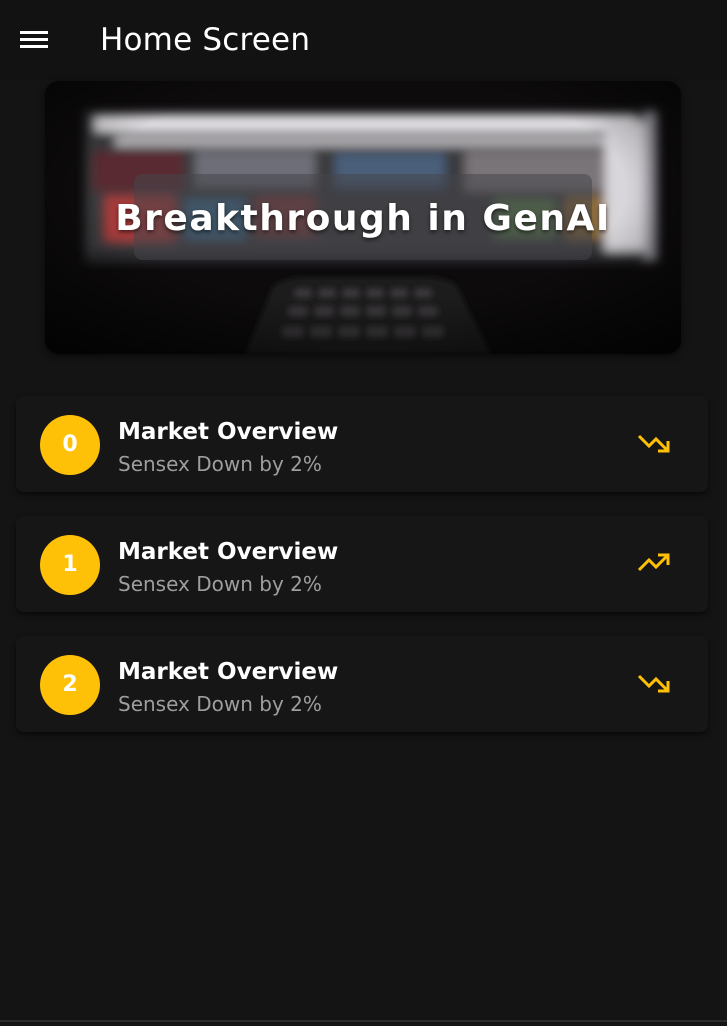 Image resolution: width=727 pixels, height=1026 pixels. What do you see at coordinates (70, 445) in the screenshot?
I see `card-index-avatar: 0` at bounding box center [70, 445].